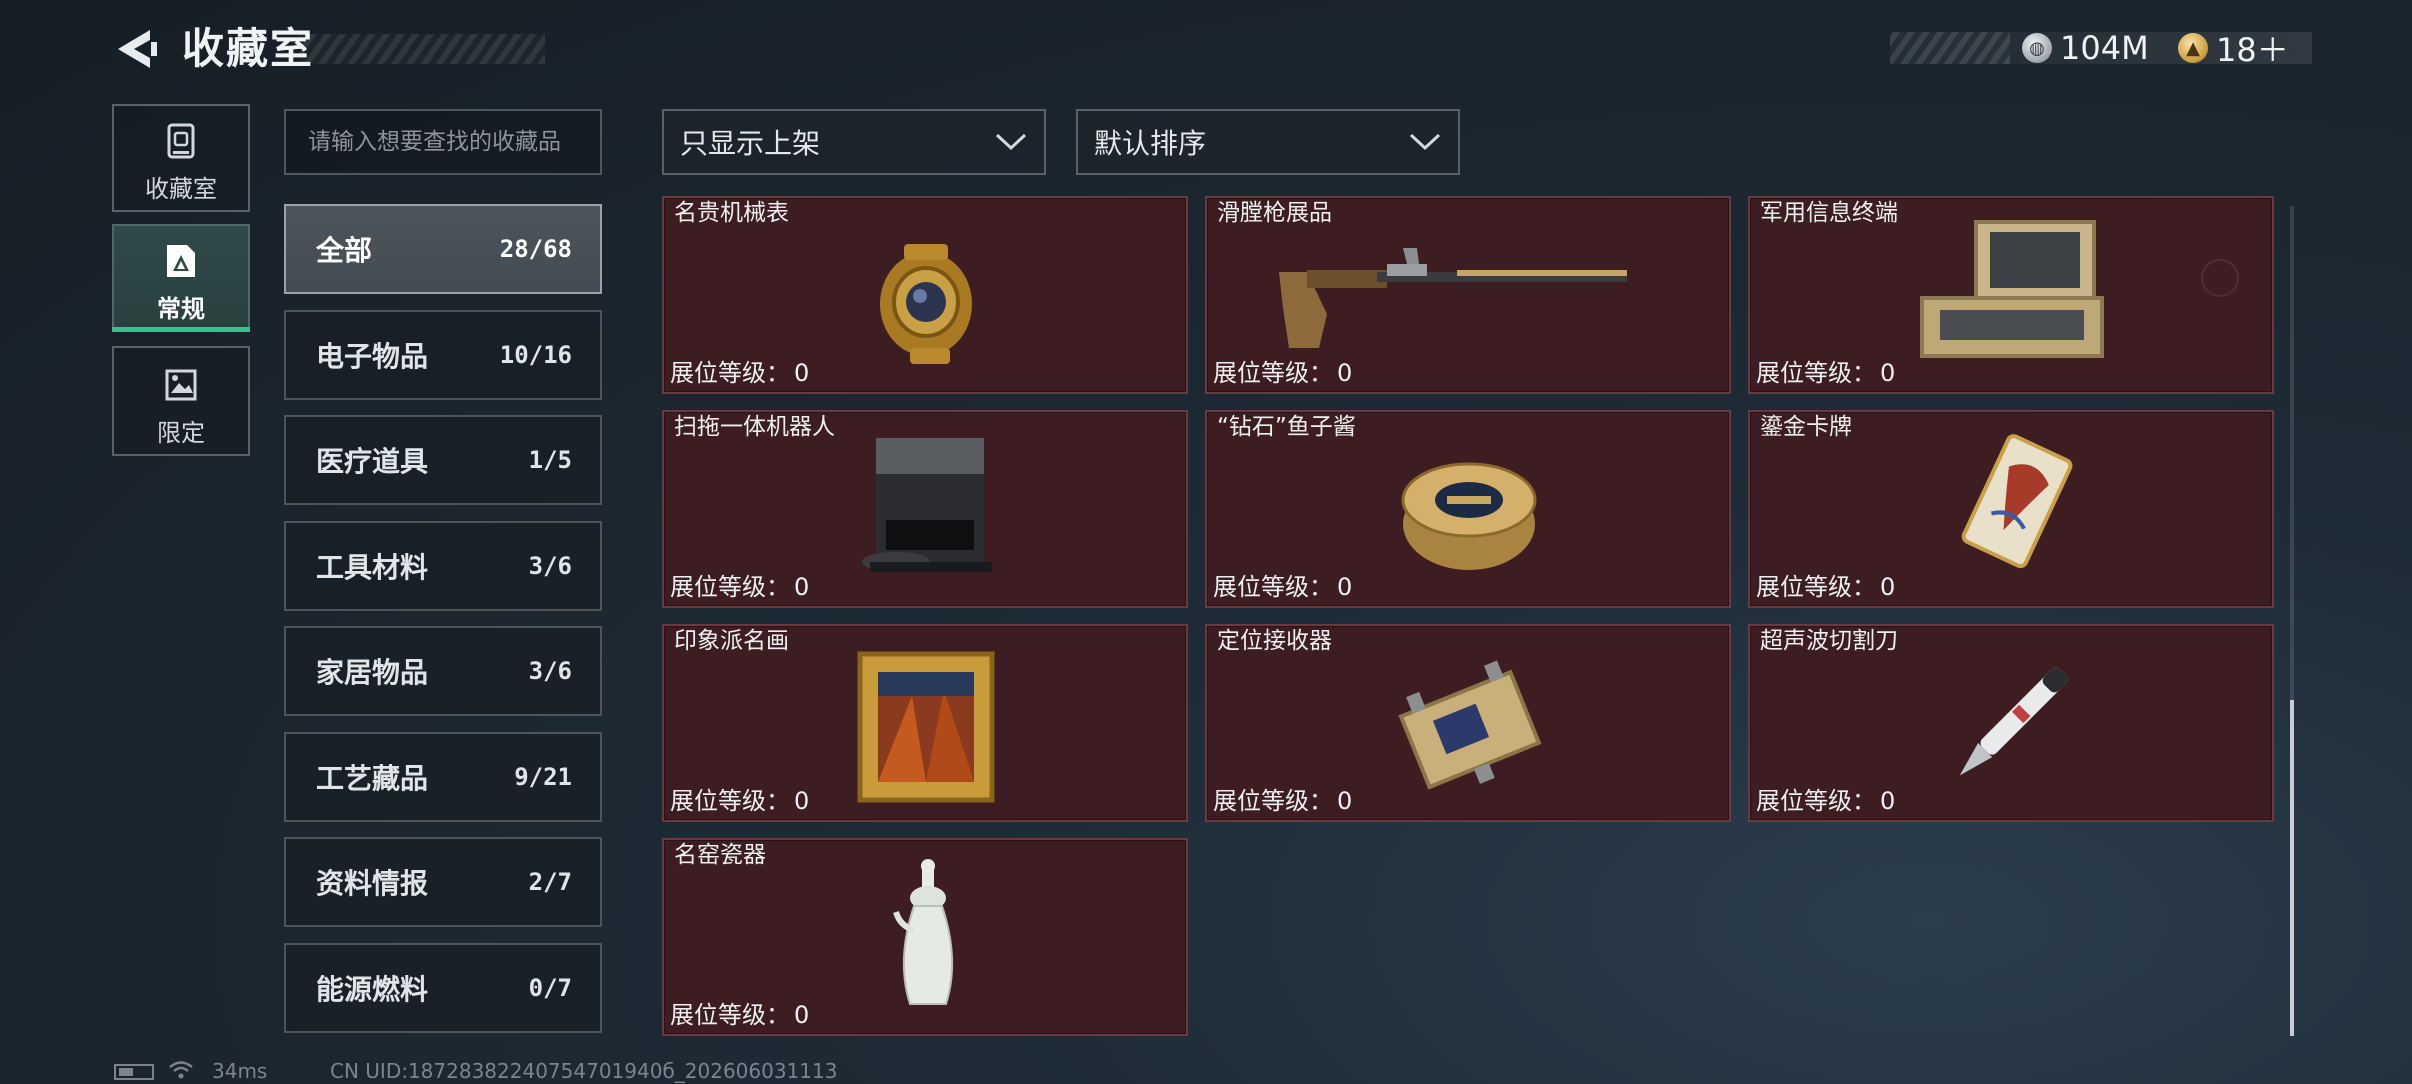 This screenshot has height=1084, width=2412. What do you see at coordinates (925, 937) in the screenshot?
I see `collection-item-card: 名窑瓷器 展位等级： 0` at bounding box center [925, 937].